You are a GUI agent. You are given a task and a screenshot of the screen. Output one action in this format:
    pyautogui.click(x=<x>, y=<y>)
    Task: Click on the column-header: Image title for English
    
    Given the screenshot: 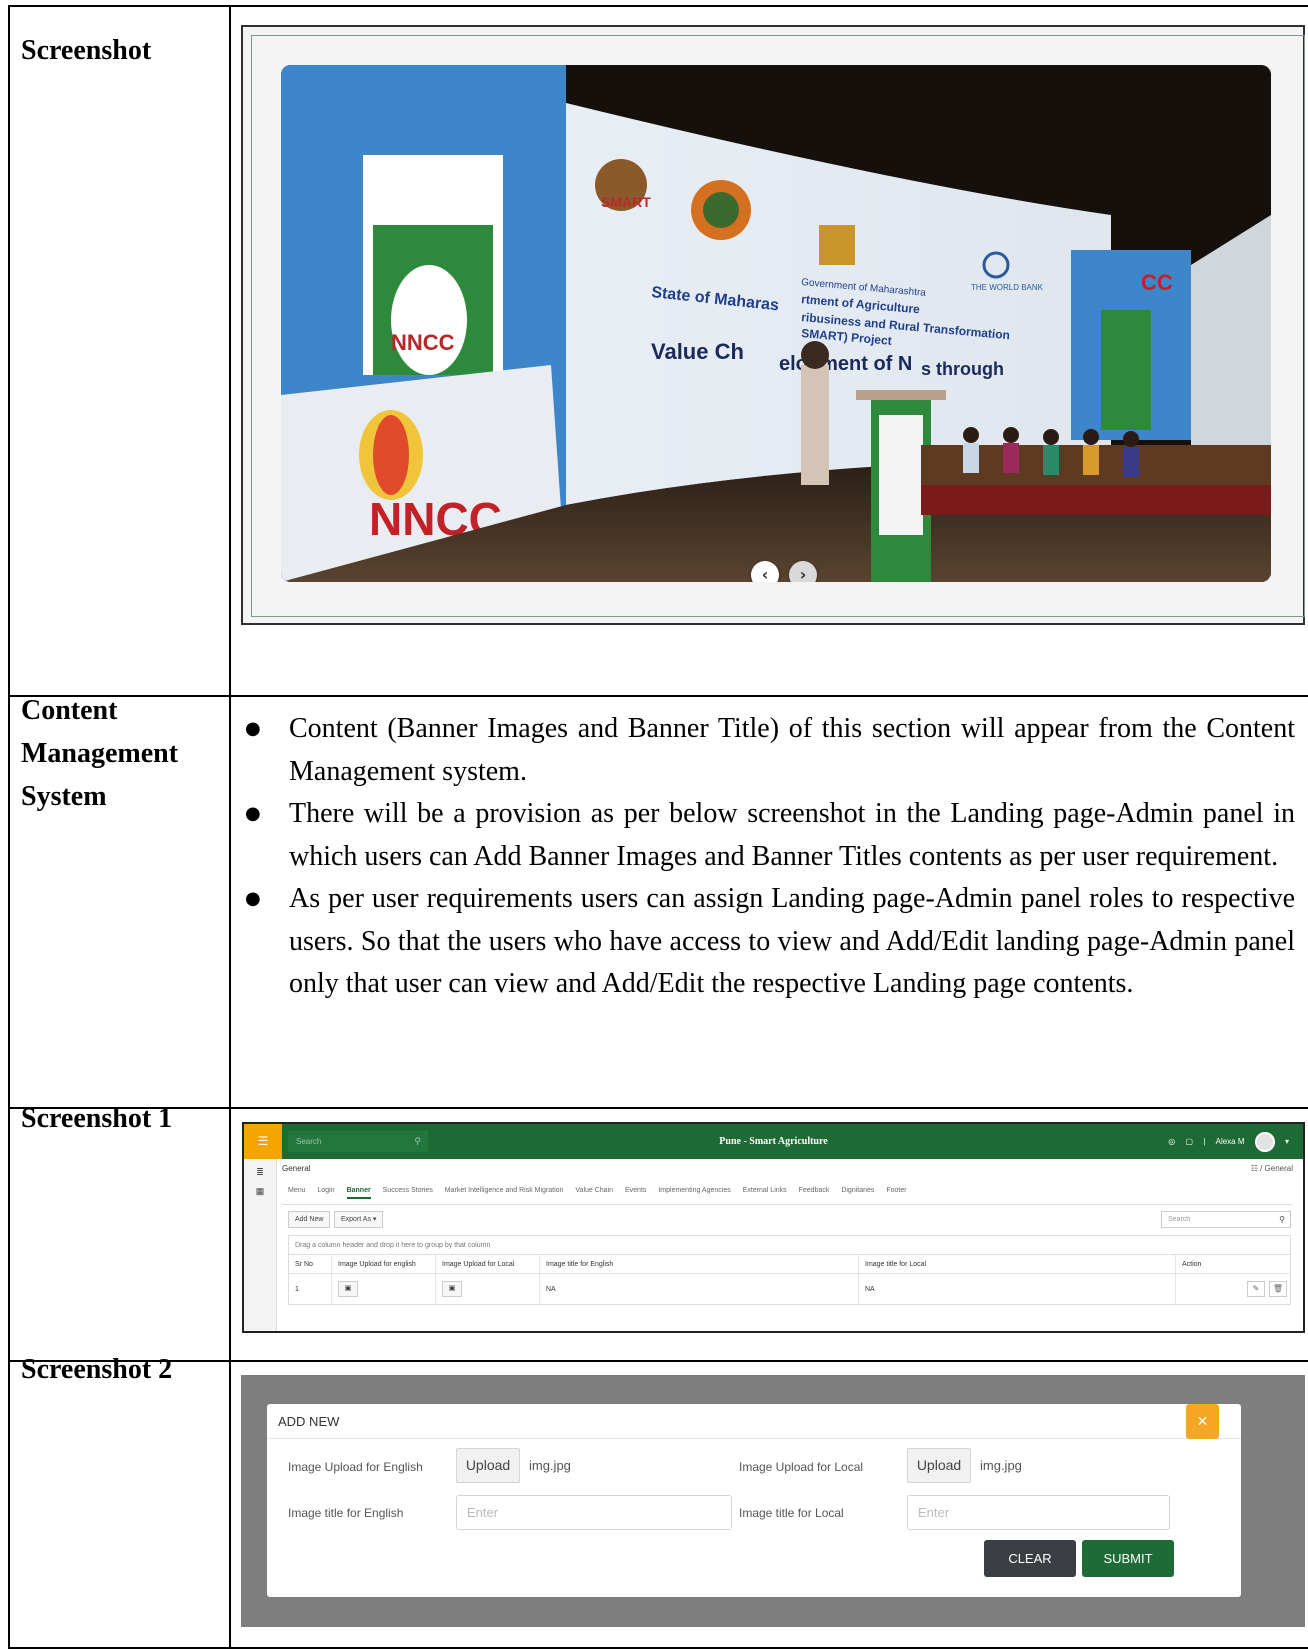 What is the action you would take?
    pyautogui.click(x=698, y=1264)
    